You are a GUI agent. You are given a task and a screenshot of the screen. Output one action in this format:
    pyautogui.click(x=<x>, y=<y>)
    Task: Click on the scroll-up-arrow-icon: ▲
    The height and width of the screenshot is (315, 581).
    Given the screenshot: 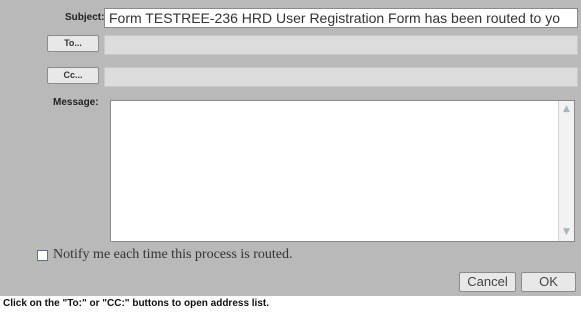 What is the action you would take?
    pyautogui.click(x=566, y=109)
    